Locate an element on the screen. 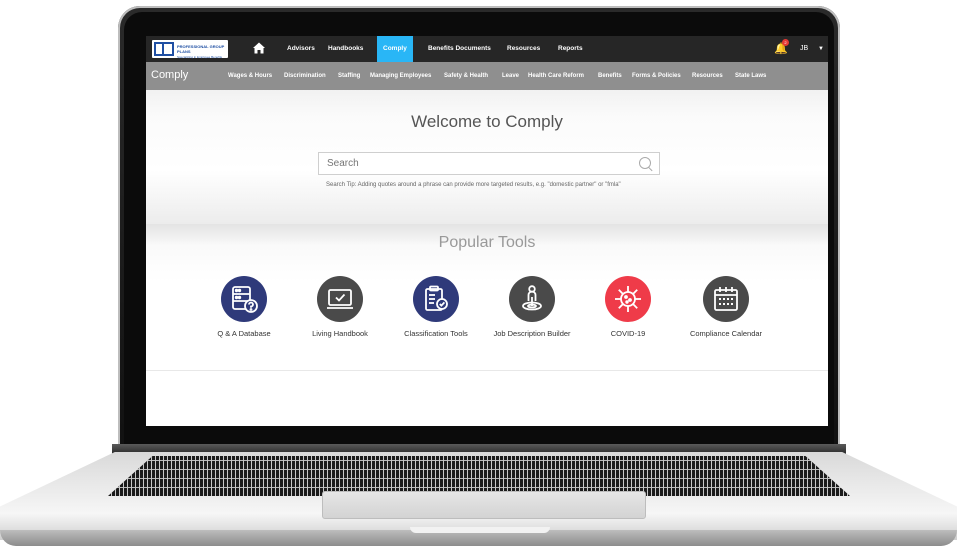 This screenshot has width=957, height=552. subnav-safety-health: Safety & Health is located at coordinates (466, 76).